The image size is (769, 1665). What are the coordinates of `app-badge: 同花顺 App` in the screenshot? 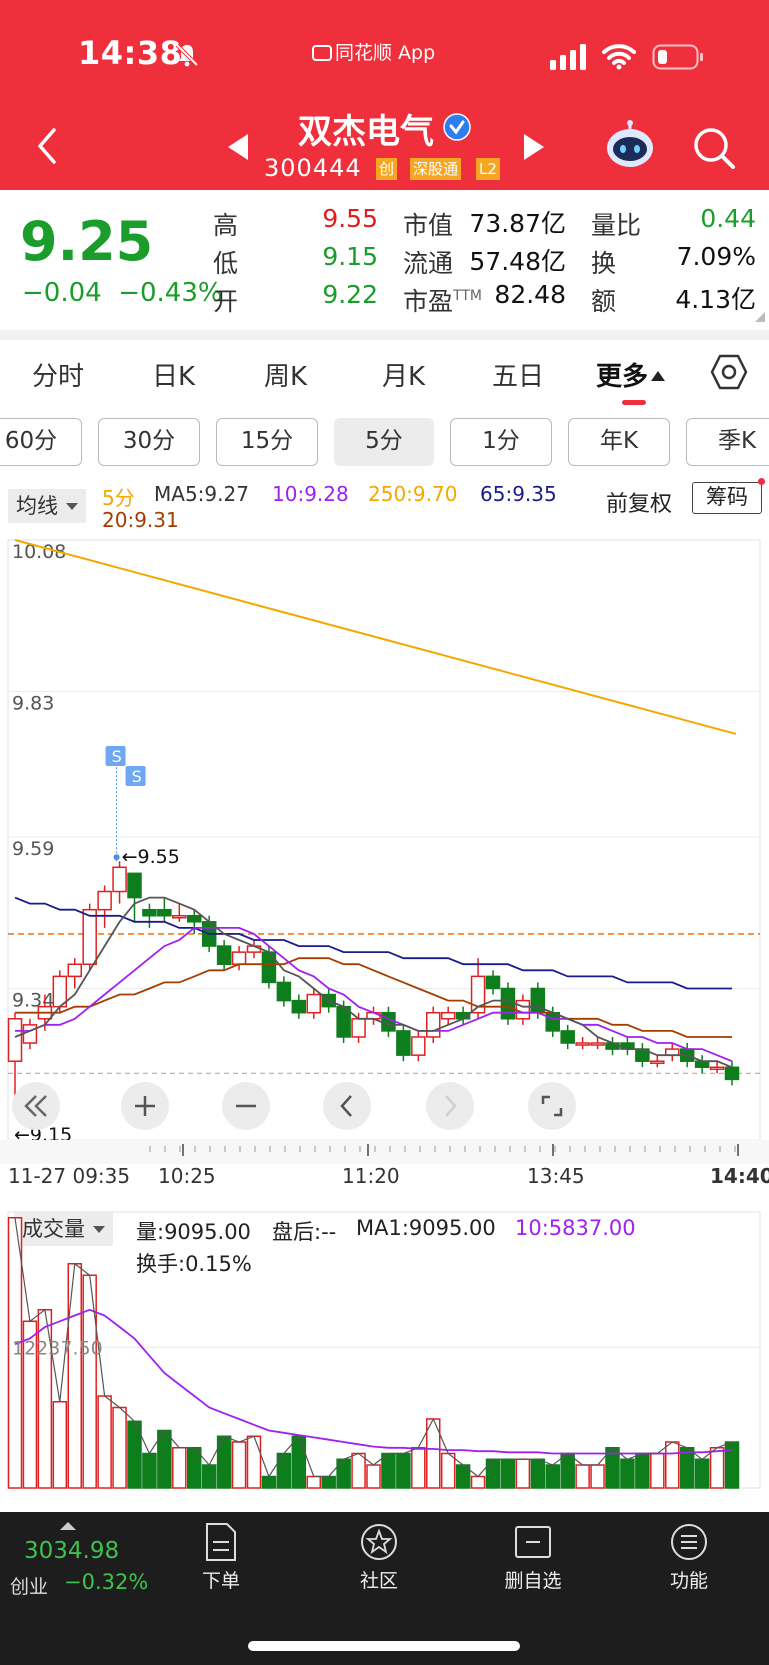 It's located at (373, 51).